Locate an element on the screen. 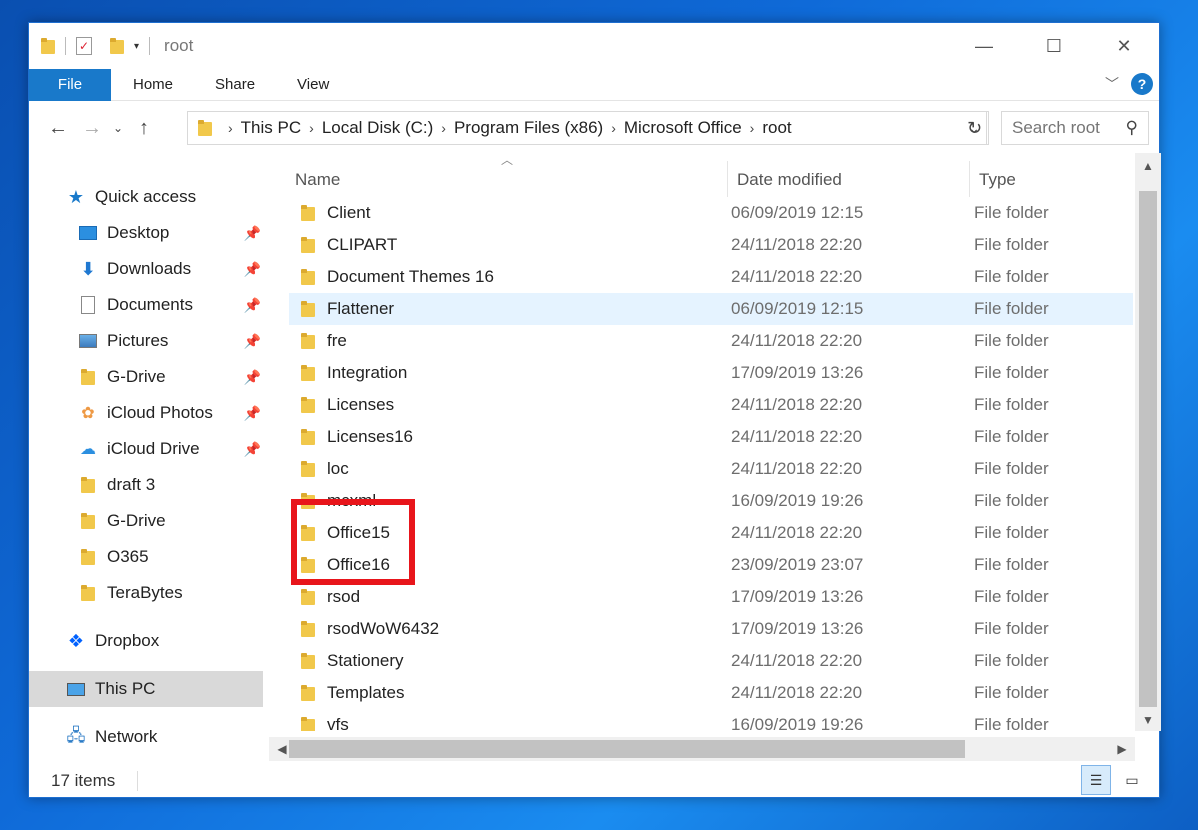  file-date-modified: 06/09/2019 12:15 is located at coordinates (797, 212).